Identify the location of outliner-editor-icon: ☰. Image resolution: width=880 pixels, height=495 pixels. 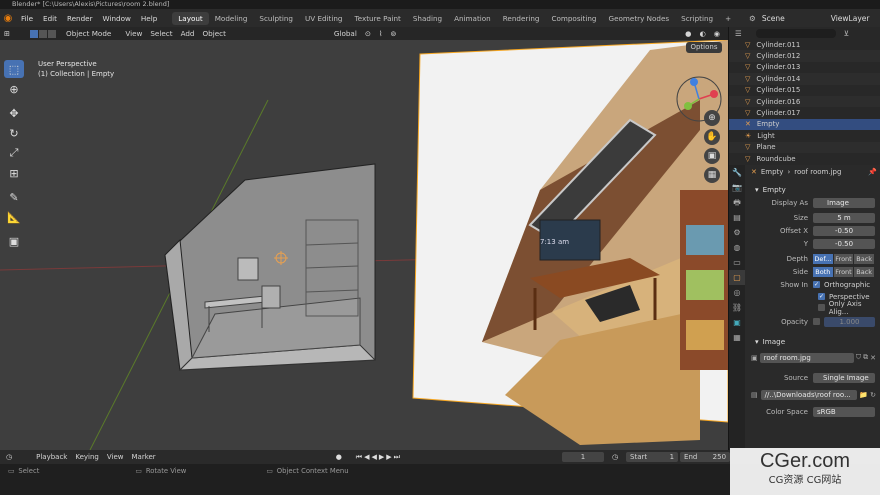
(738, 33).